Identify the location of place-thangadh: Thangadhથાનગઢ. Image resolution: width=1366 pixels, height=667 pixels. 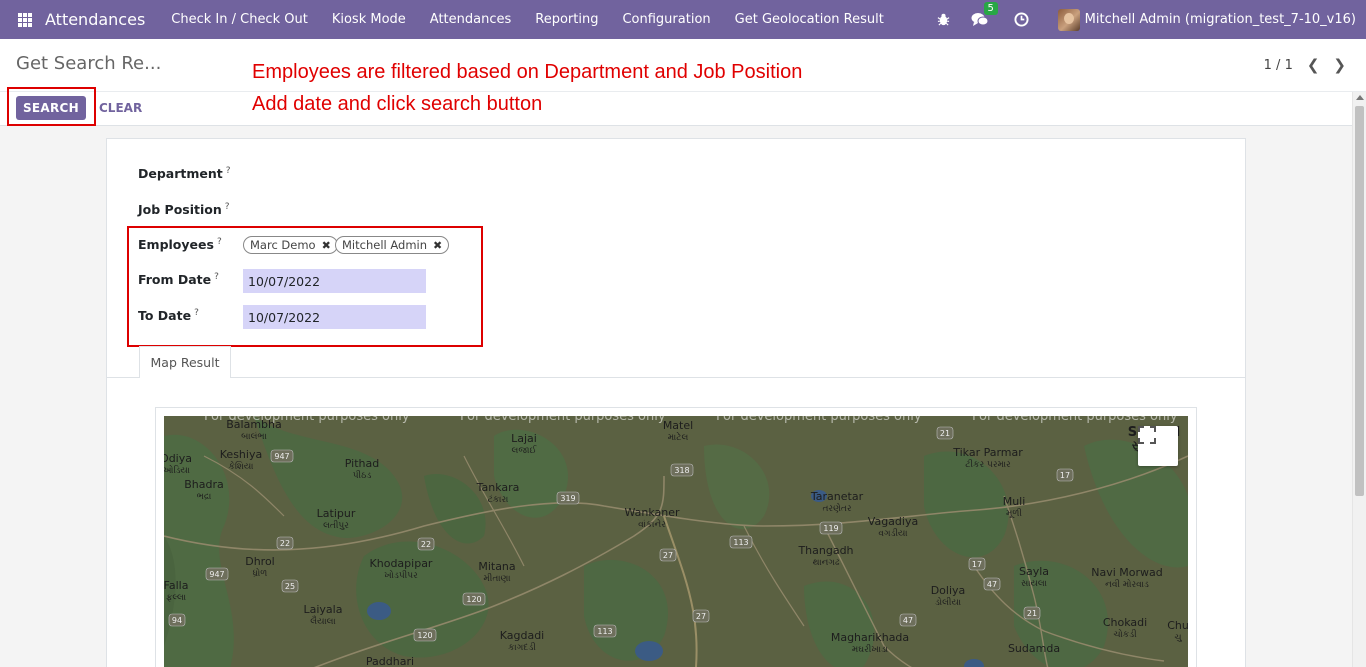
(825, 556).